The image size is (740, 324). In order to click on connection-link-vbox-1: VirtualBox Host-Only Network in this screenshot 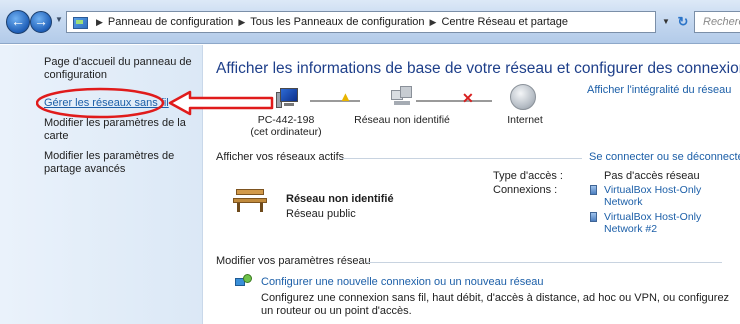, I will do `click(655, 196)`.